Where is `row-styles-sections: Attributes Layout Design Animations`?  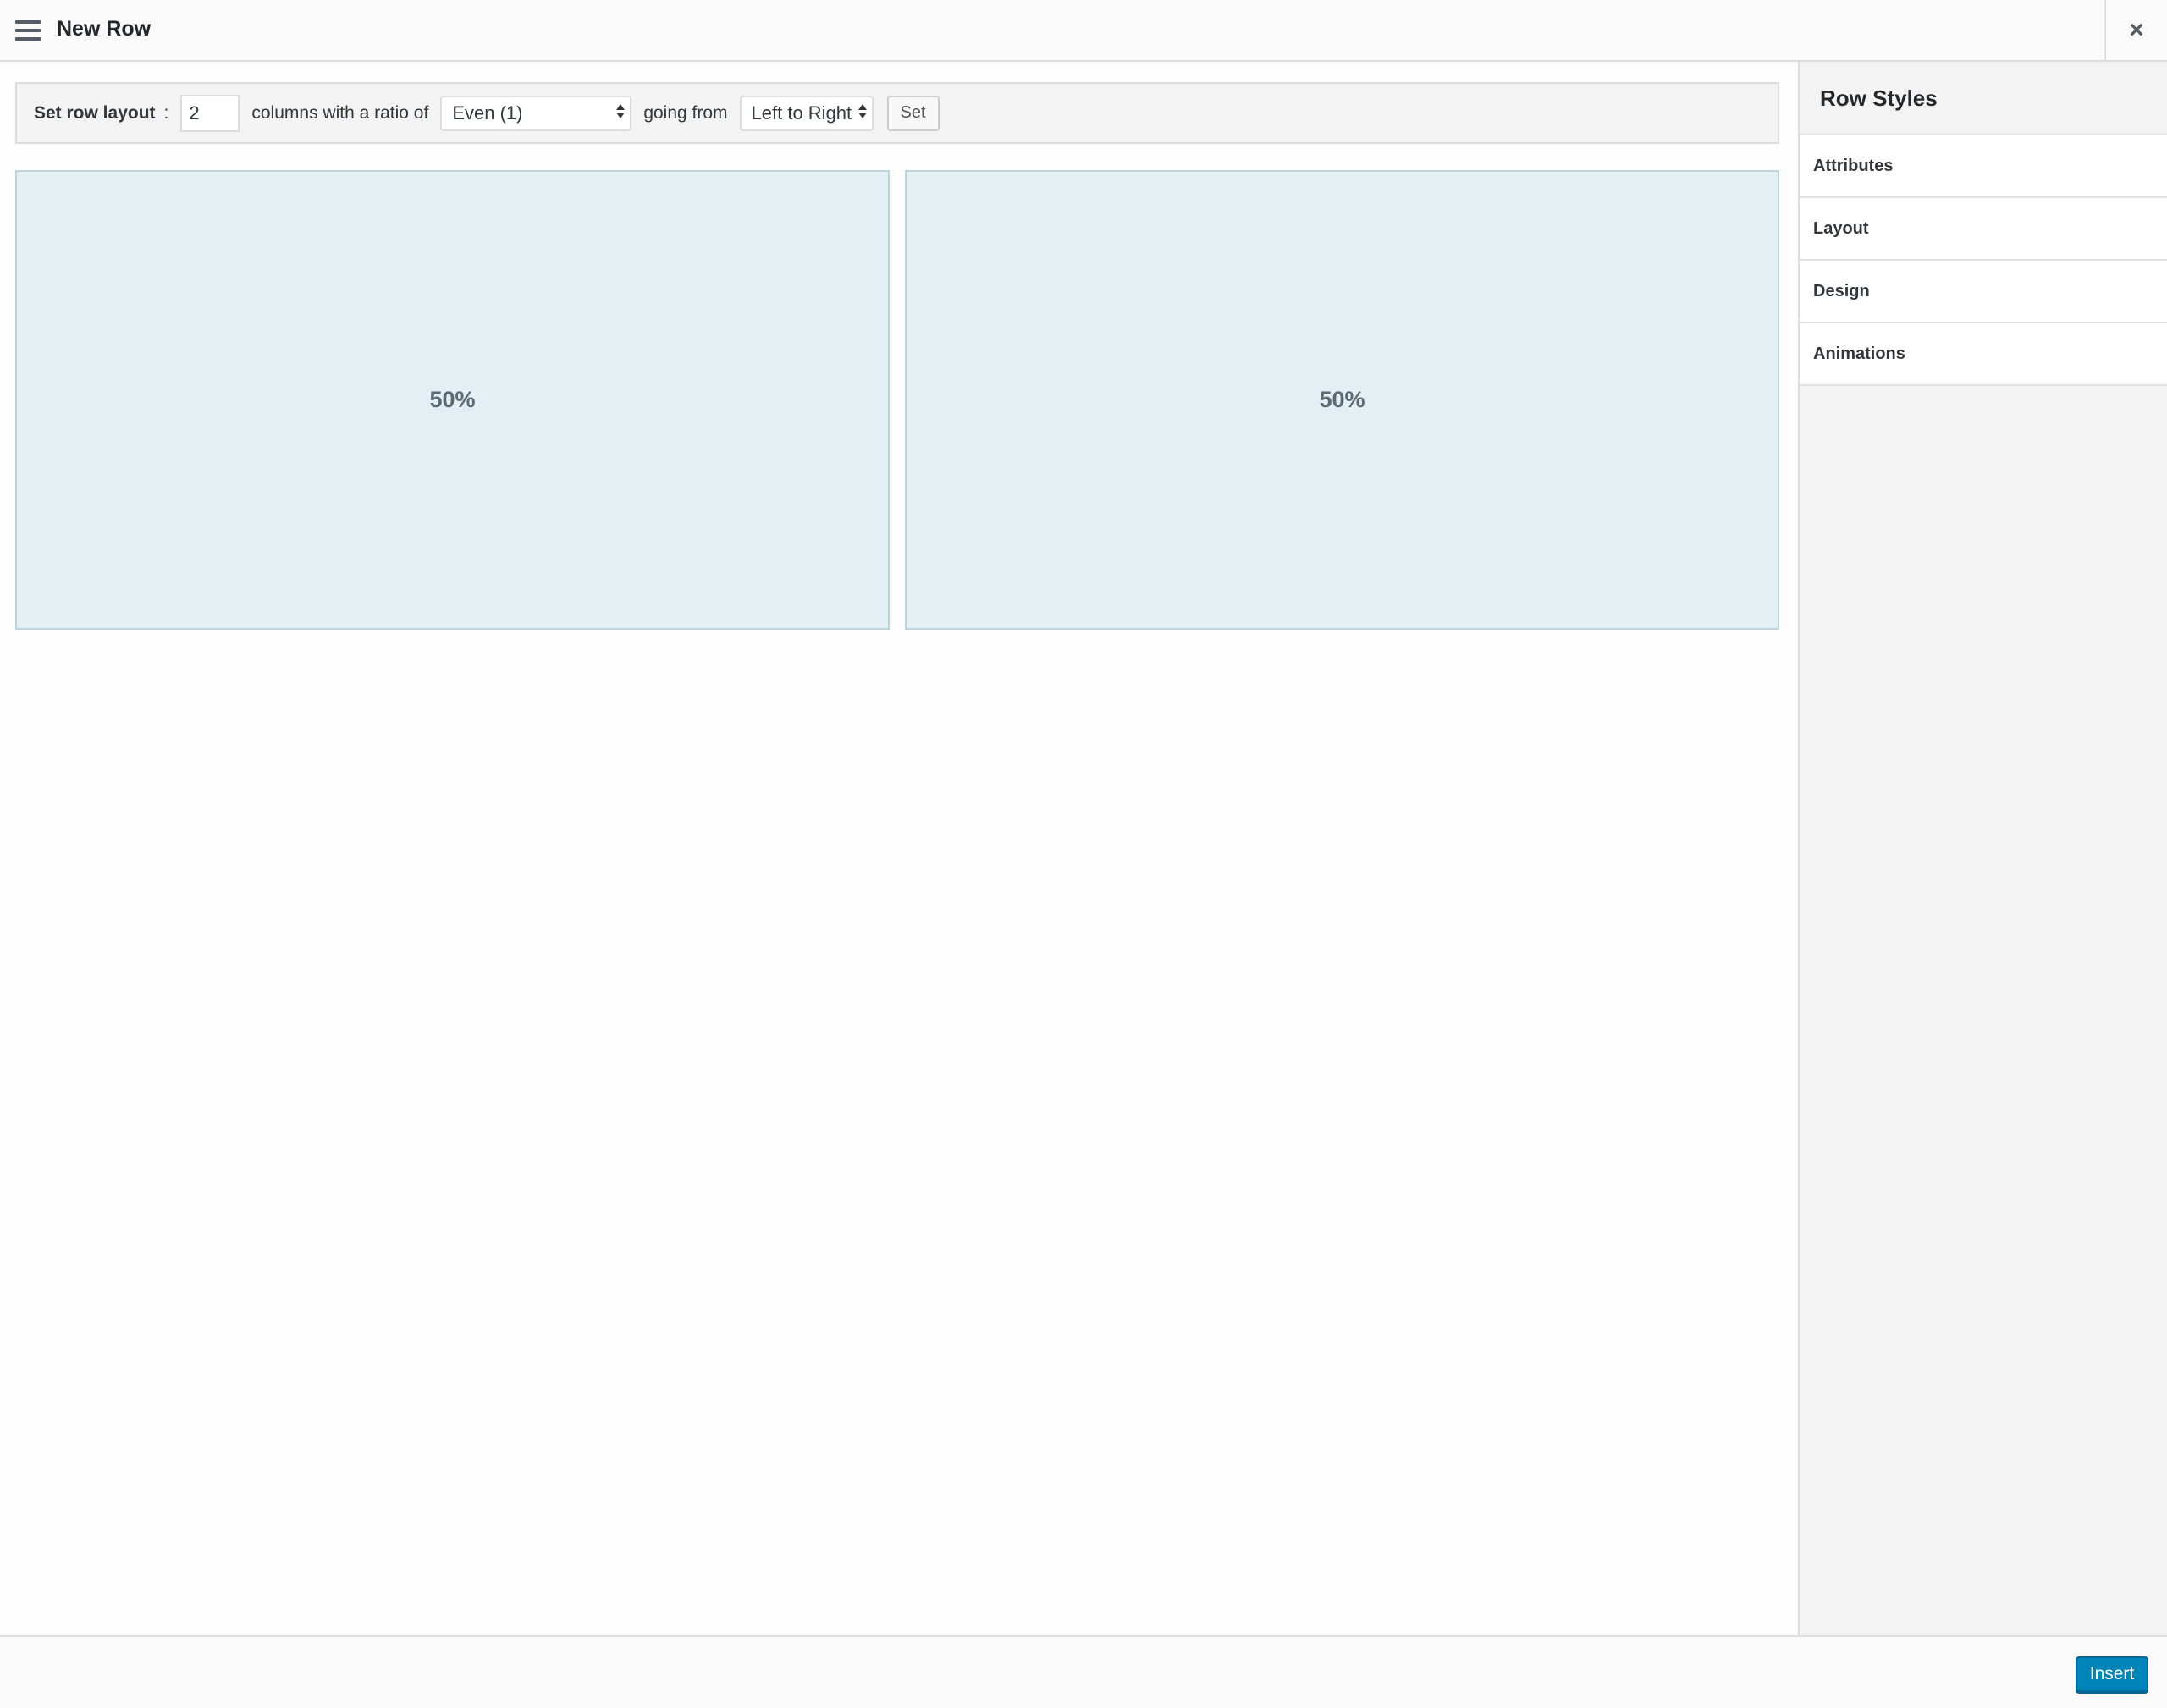
row-styles-sections: Attributes Layout Design Animations is located at coordinates (1983, 260).